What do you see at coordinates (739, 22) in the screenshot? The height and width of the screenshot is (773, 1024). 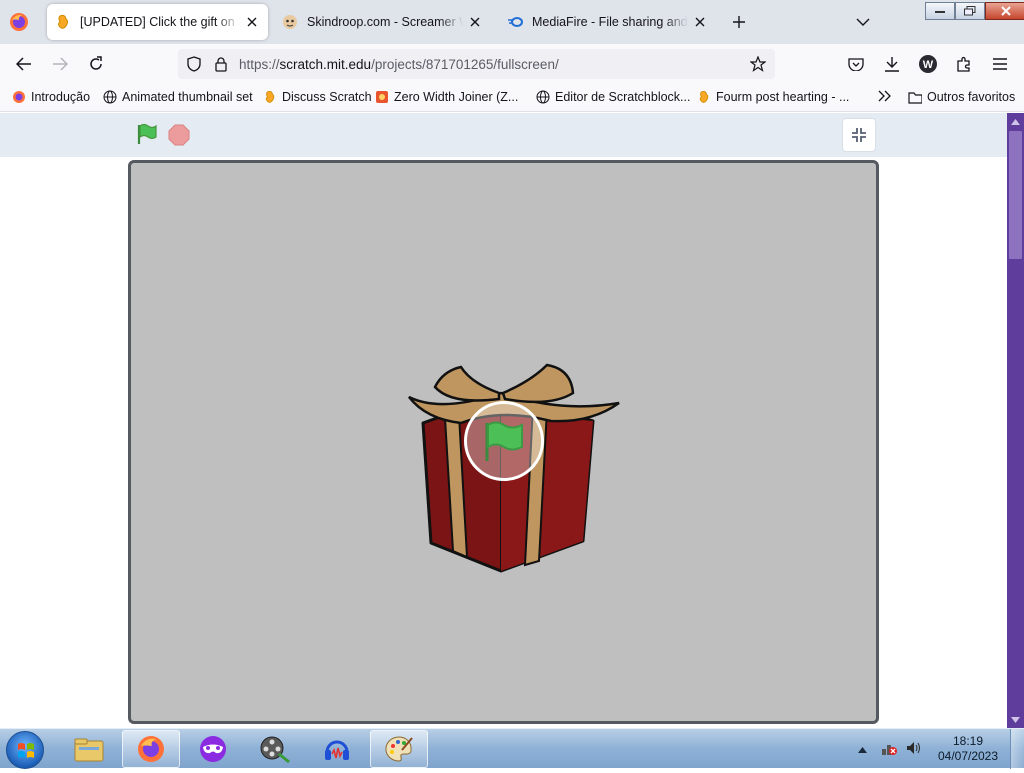 I see `new-tab-plus-icon` at bounding box center [739, 22].